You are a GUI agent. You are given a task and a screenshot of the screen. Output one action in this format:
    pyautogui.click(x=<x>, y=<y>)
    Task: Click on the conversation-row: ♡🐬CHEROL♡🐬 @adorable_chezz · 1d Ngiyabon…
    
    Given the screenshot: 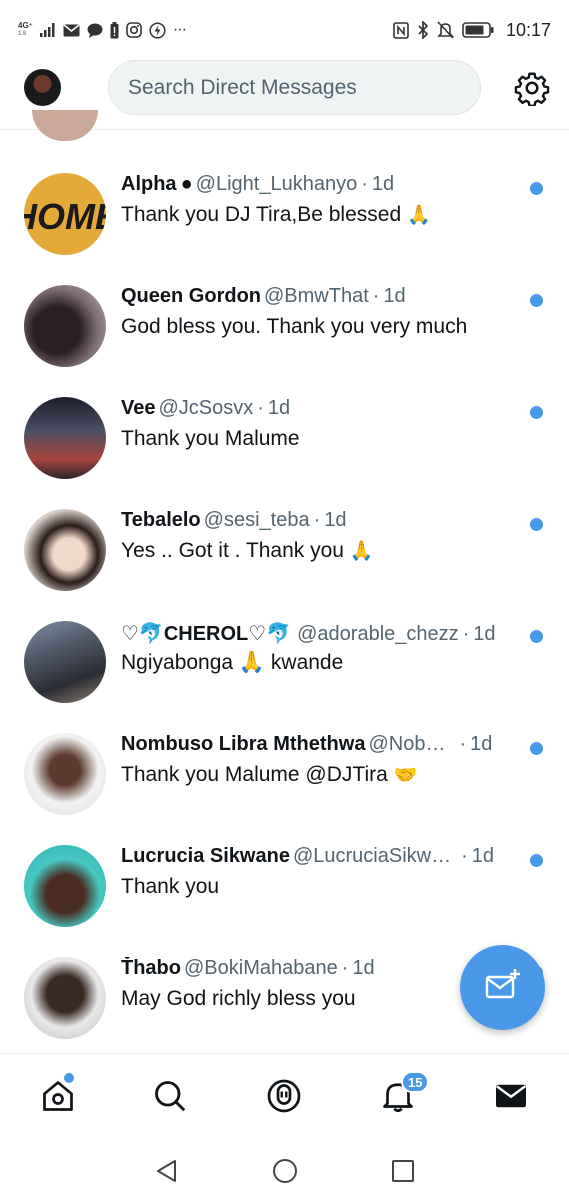 What is the action you would take?
    pyautogui.click(x=284, y=667)
    